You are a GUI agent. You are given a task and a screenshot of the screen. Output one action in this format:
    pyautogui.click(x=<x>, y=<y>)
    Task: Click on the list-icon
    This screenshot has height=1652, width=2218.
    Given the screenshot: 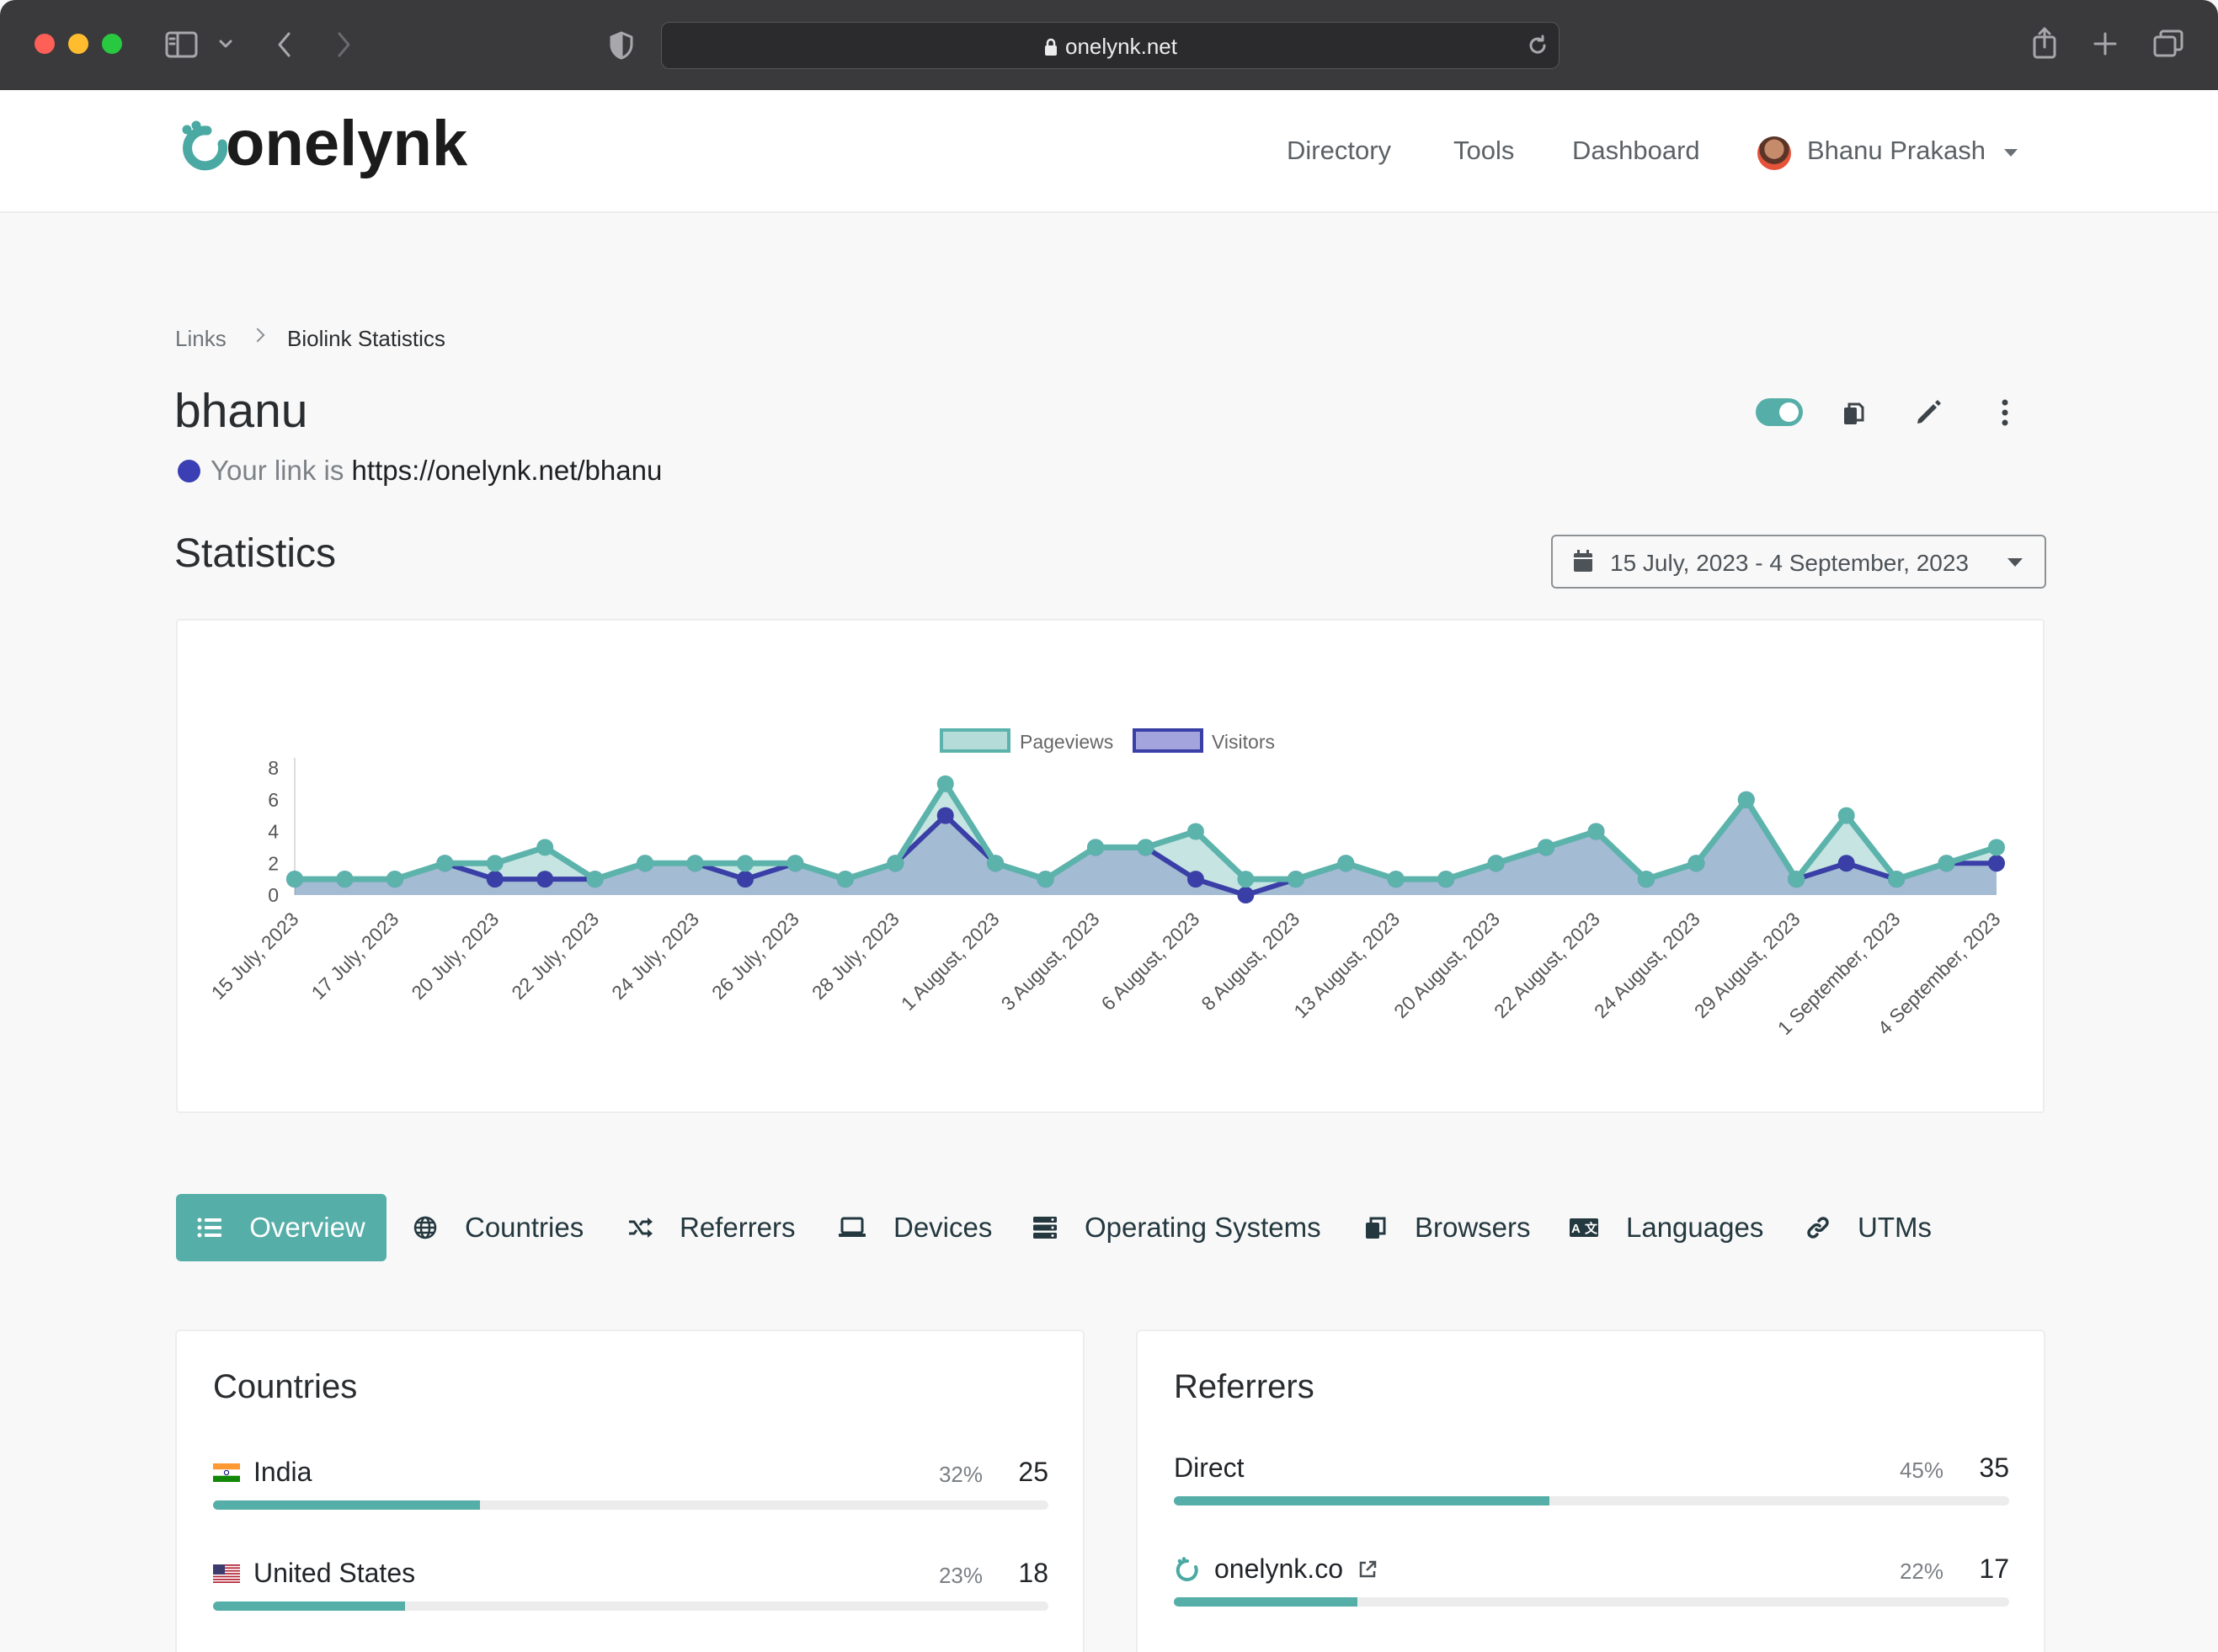 What is the action you would take?
    pyautogui.click(x=217, y=1228)
    